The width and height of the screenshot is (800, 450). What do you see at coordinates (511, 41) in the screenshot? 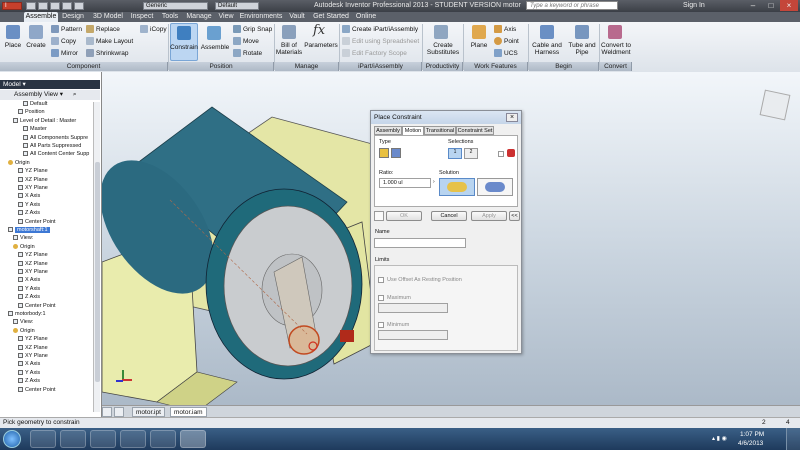
I see `point-button: Point` at bounding box center [511, 41].